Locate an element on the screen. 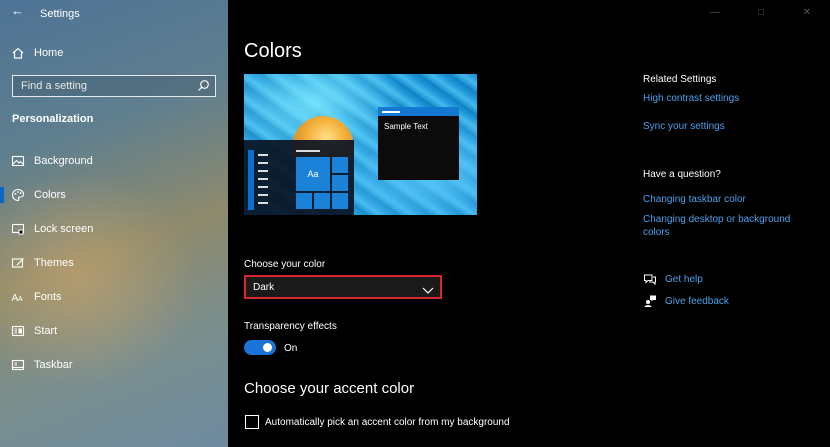 This screenshot has height=447, width=830. search-input is located at coordinates (103, 86).